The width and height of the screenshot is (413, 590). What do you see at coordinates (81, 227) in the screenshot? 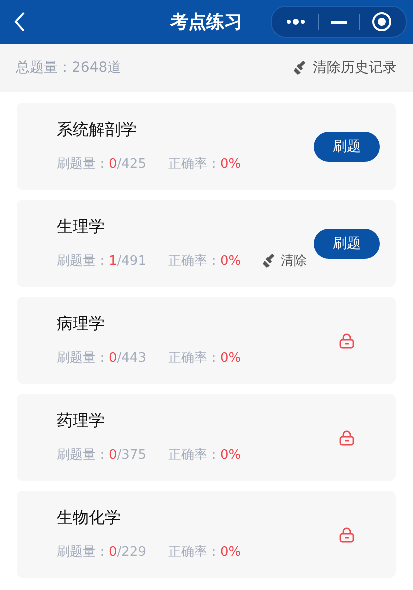
I see `subject-name: 生理学` at bounding box center [81, 227].